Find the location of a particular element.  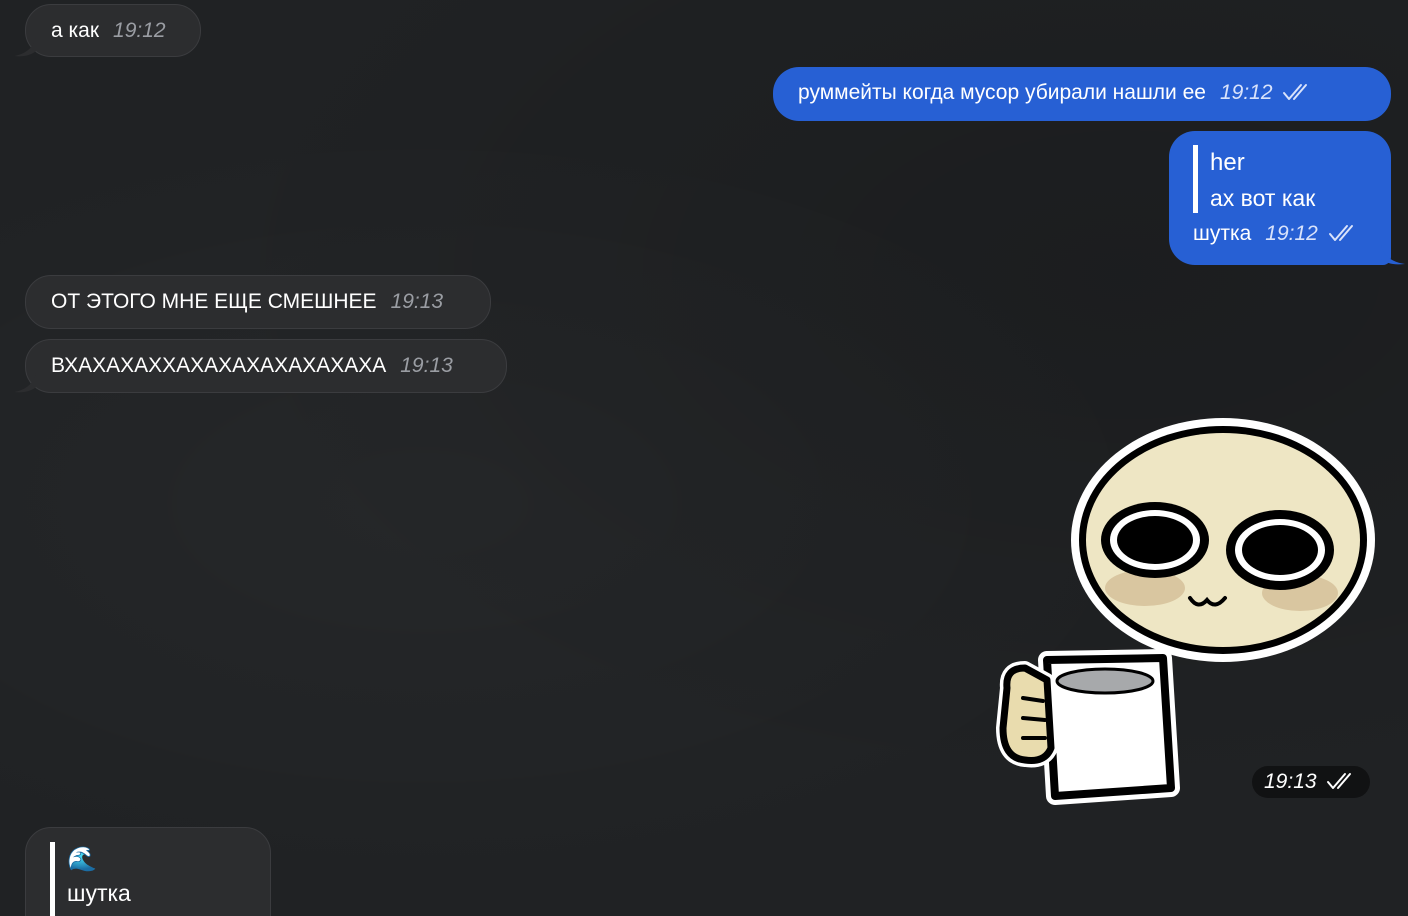

cup-holding-character-sticker is located at coordinates (1187, 613).